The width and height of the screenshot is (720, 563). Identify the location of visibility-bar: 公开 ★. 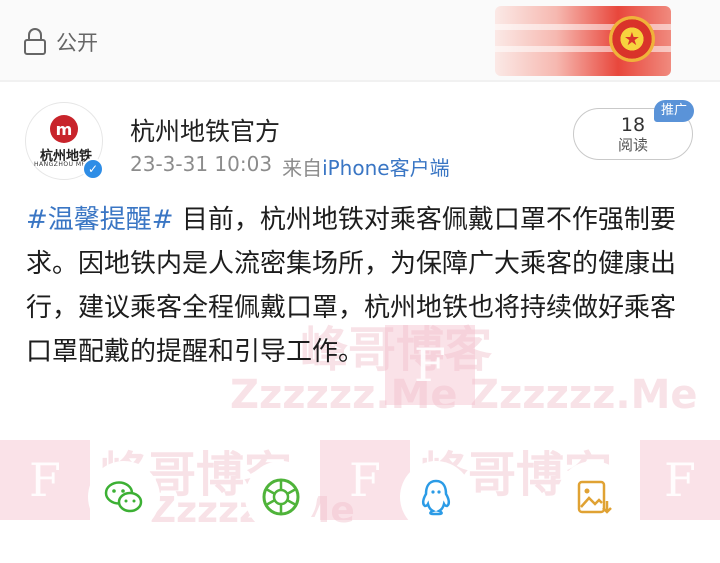
(360, 40).